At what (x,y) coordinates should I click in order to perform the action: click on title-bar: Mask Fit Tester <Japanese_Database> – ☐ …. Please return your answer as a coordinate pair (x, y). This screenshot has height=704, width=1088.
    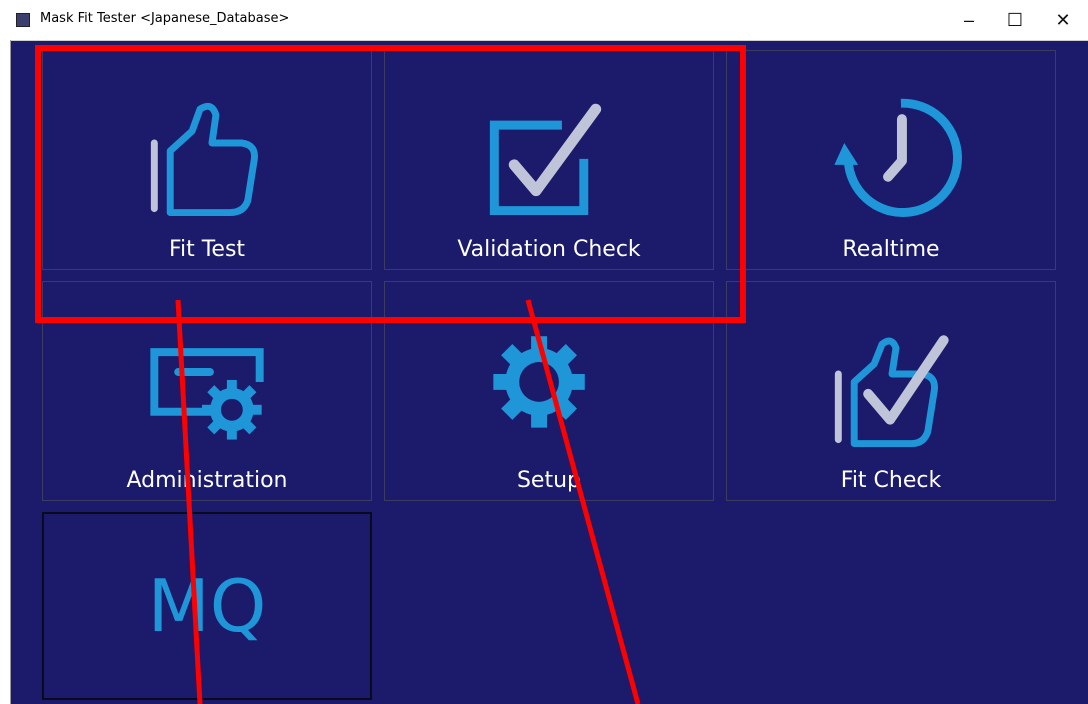
    Looking at the image, I should click on (544, 20).